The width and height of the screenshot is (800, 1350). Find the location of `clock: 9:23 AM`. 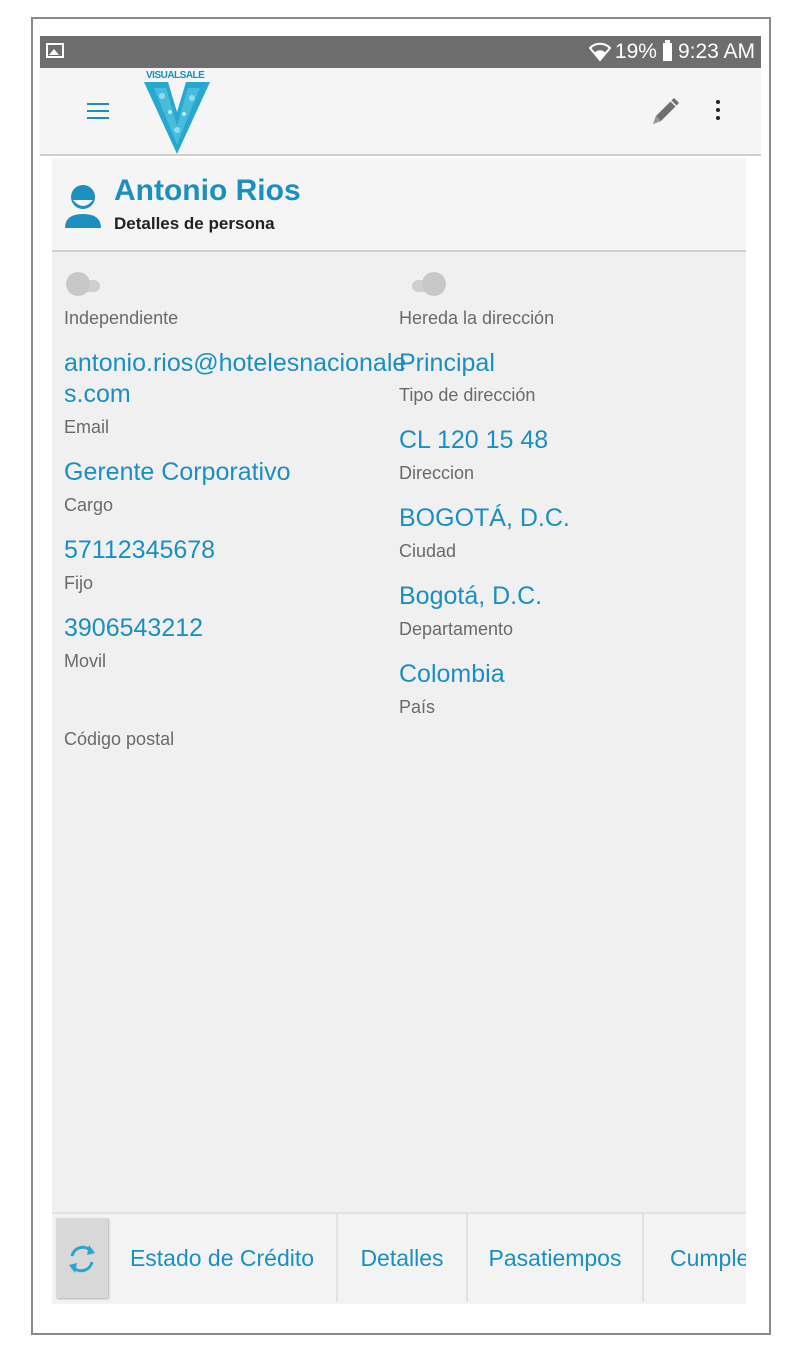

clock: 9:23 AM is located at coordinates (716, 51).